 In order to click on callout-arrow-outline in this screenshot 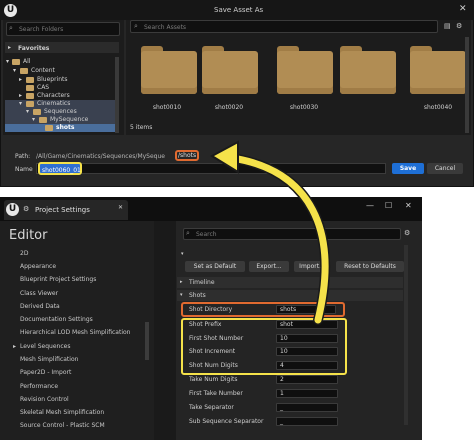, I will do `click(278, 239)`.